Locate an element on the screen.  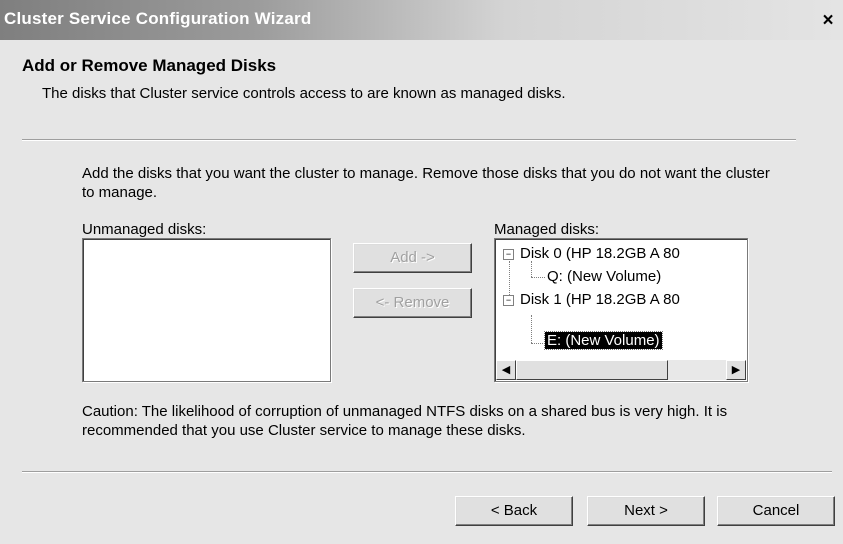
scroll-left-icon: ◀ is located at coordinates (506, 370).